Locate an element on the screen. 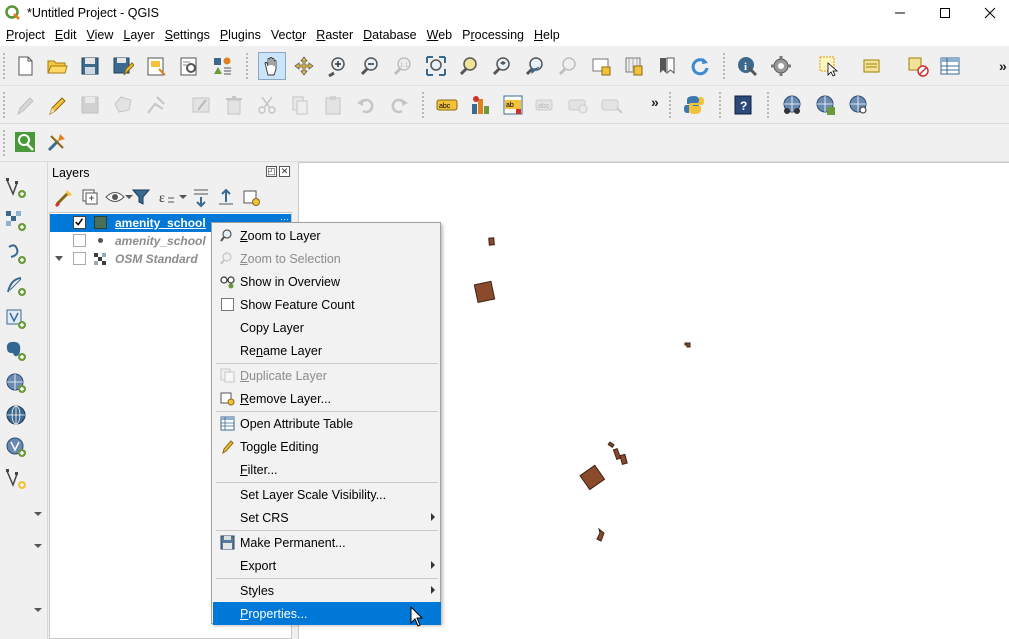  float-panel-button: ◰ is located at coordinates (271, 171).